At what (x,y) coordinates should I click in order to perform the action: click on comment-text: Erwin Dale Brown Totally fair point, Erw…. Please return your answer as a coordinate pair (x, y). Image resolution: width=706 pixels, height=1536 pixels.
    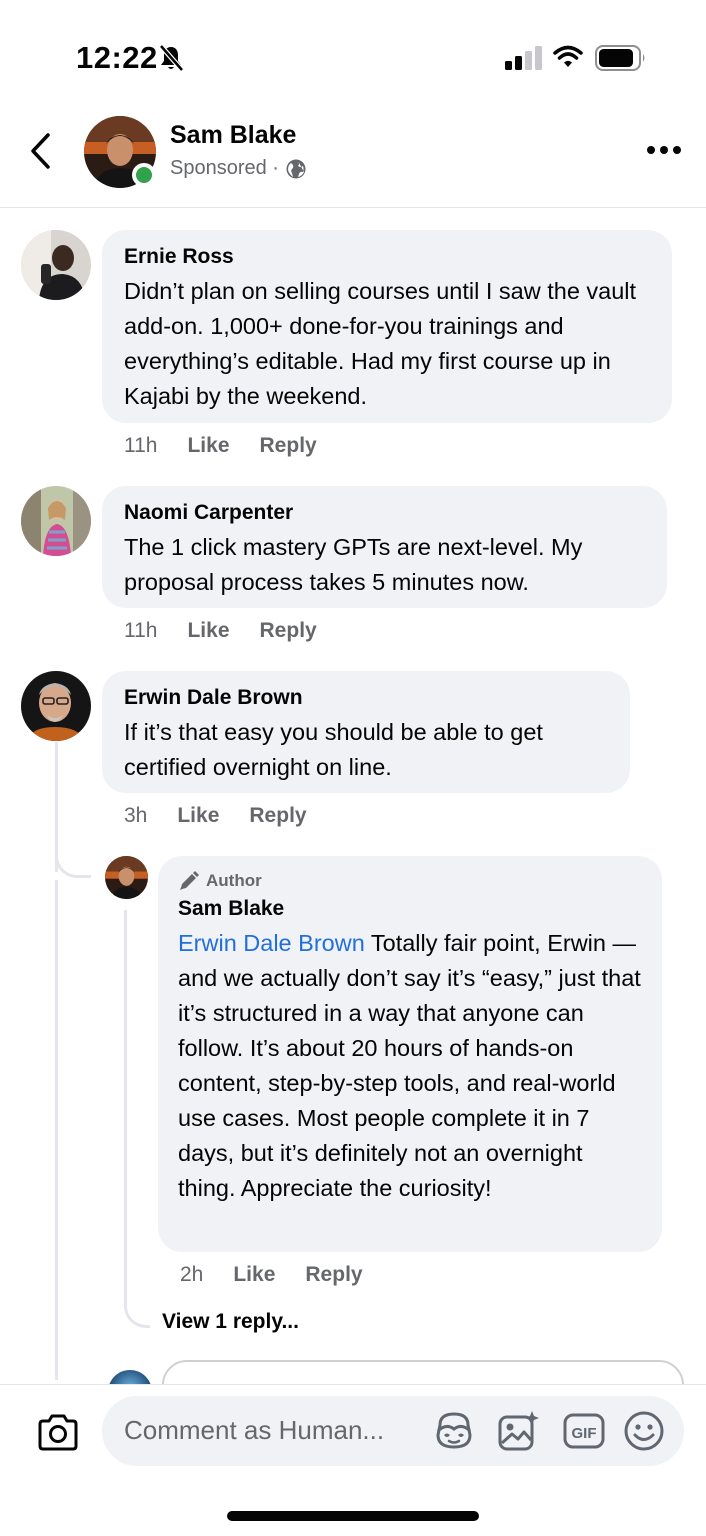
    Looking at the image, I should click on (410, 1066).